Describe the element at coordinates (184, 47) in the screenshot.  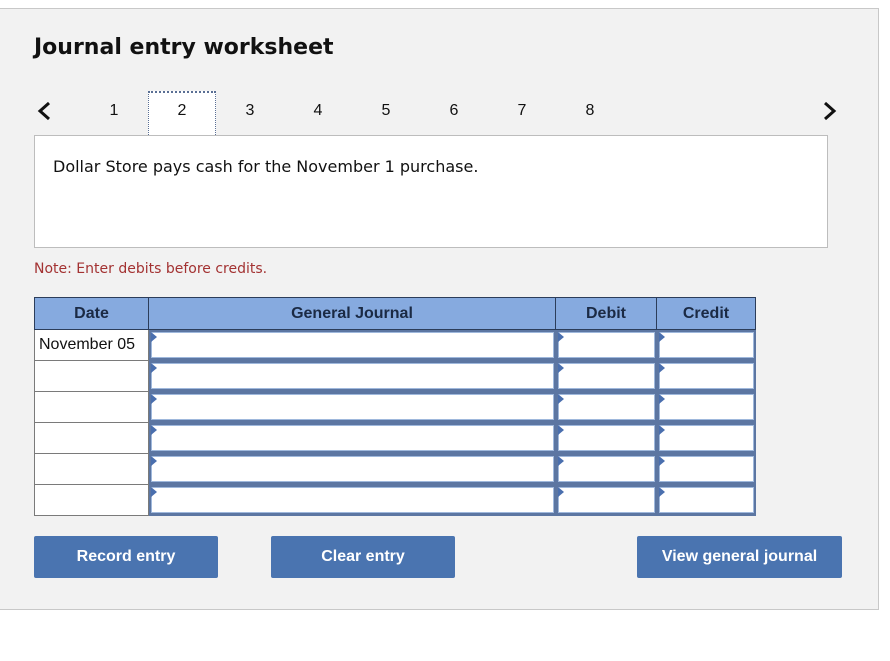
I see `page-title: Journal entry worksheet` at that location.